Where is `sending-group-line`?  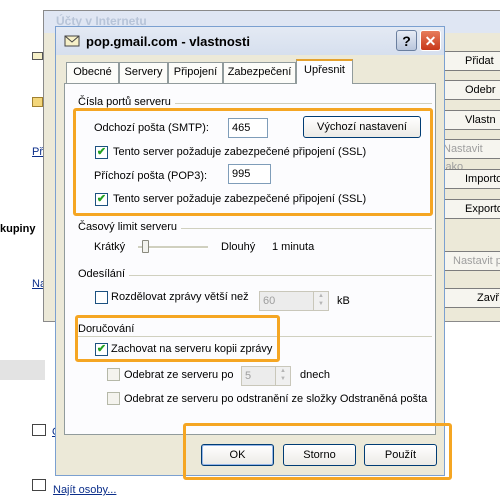 sending-group-line is located at coordinates (255, 275).